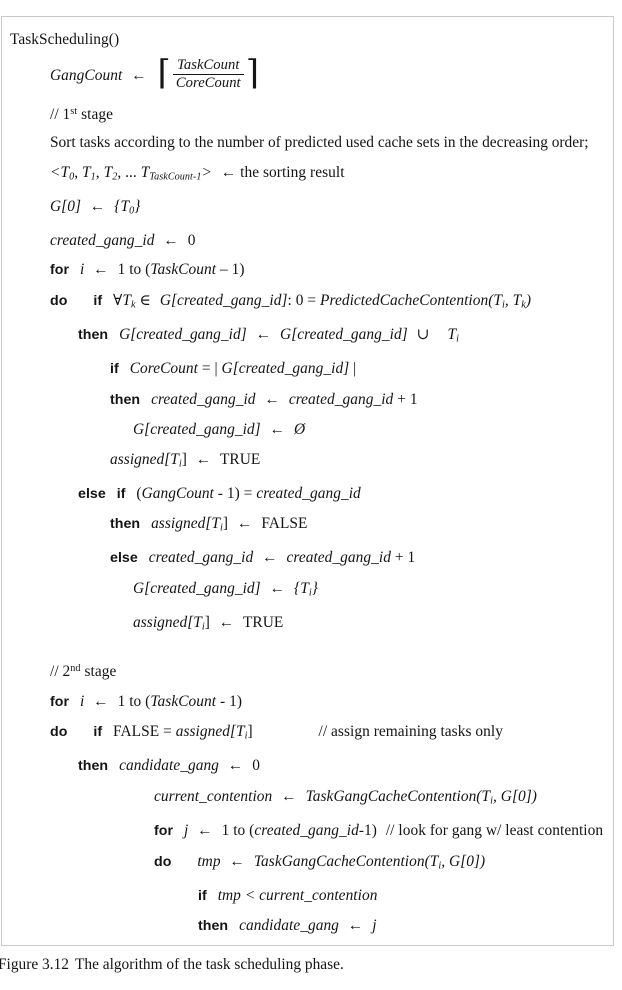  Describe the element at coordinates (307, 113) in the screenshot. I see `first-stage-comment-line: // 1st stage` at that location.